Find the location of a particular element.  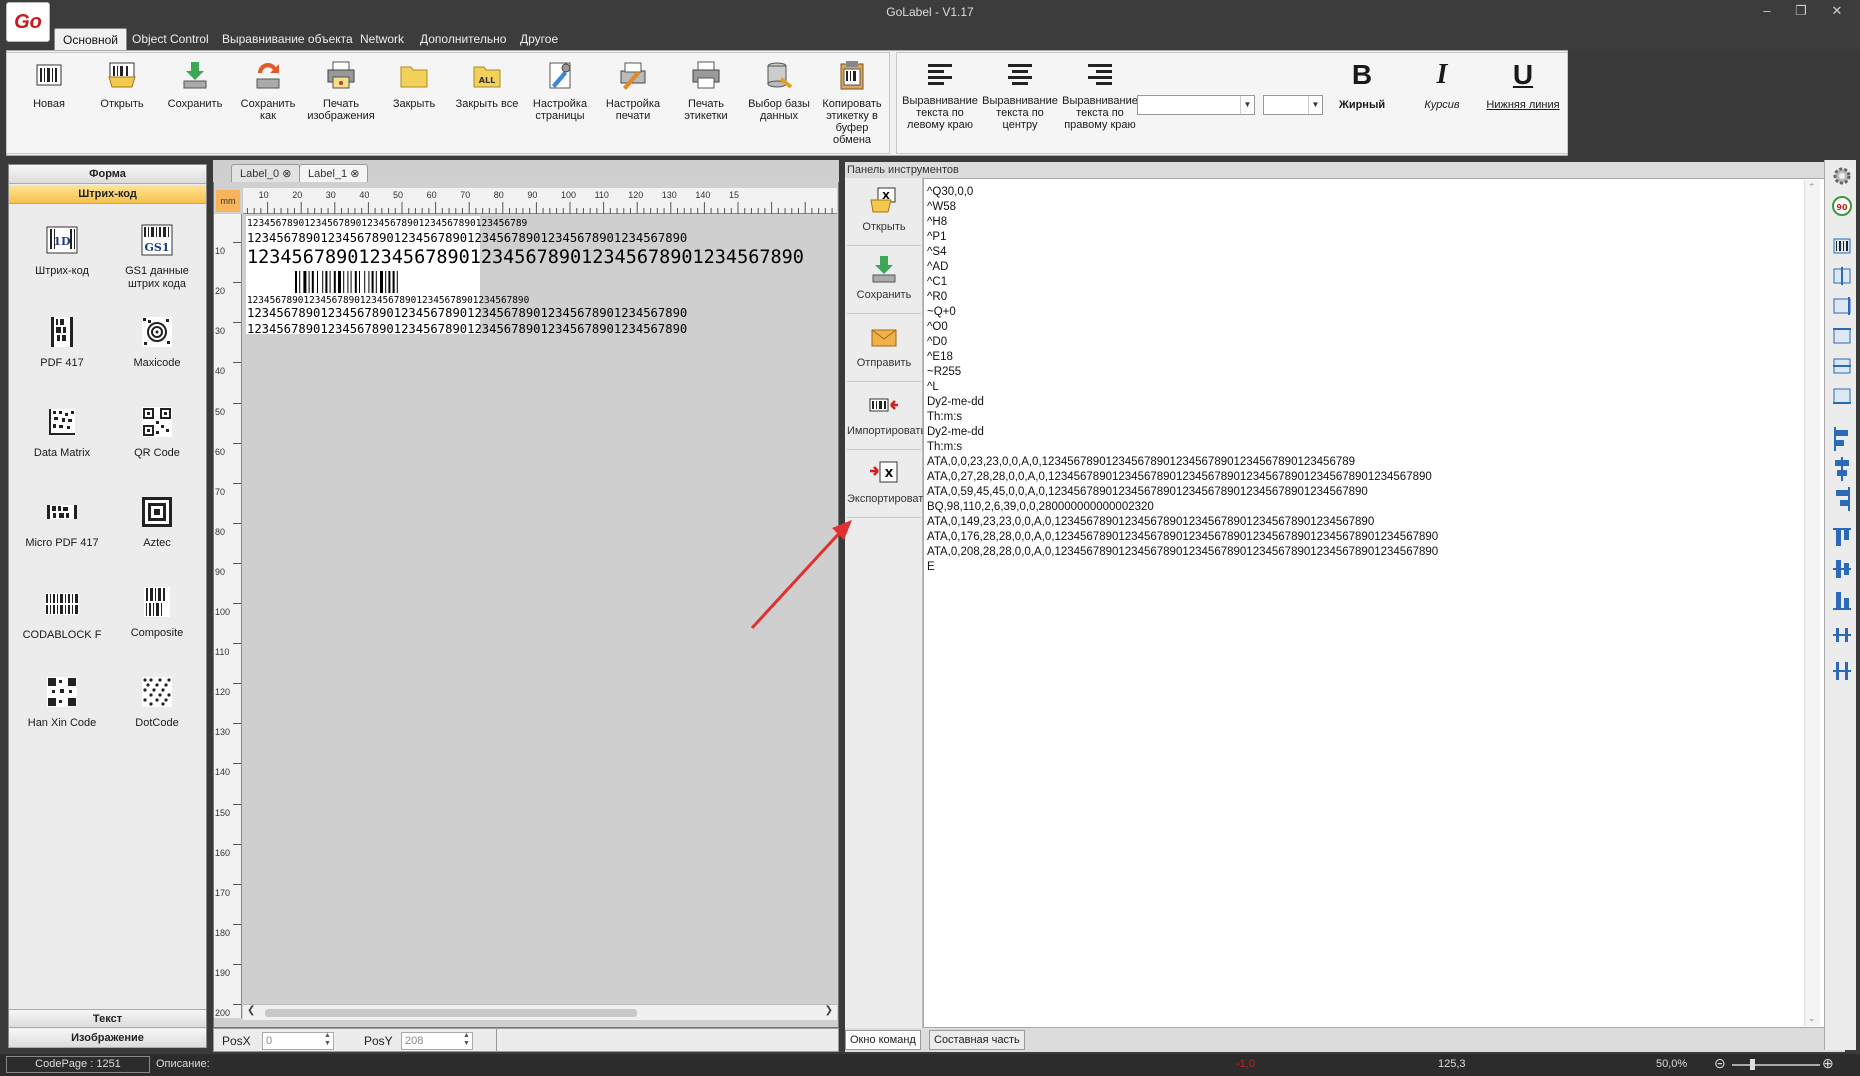

equal-spacing-h-icon is located at coordinates (1842, 639).